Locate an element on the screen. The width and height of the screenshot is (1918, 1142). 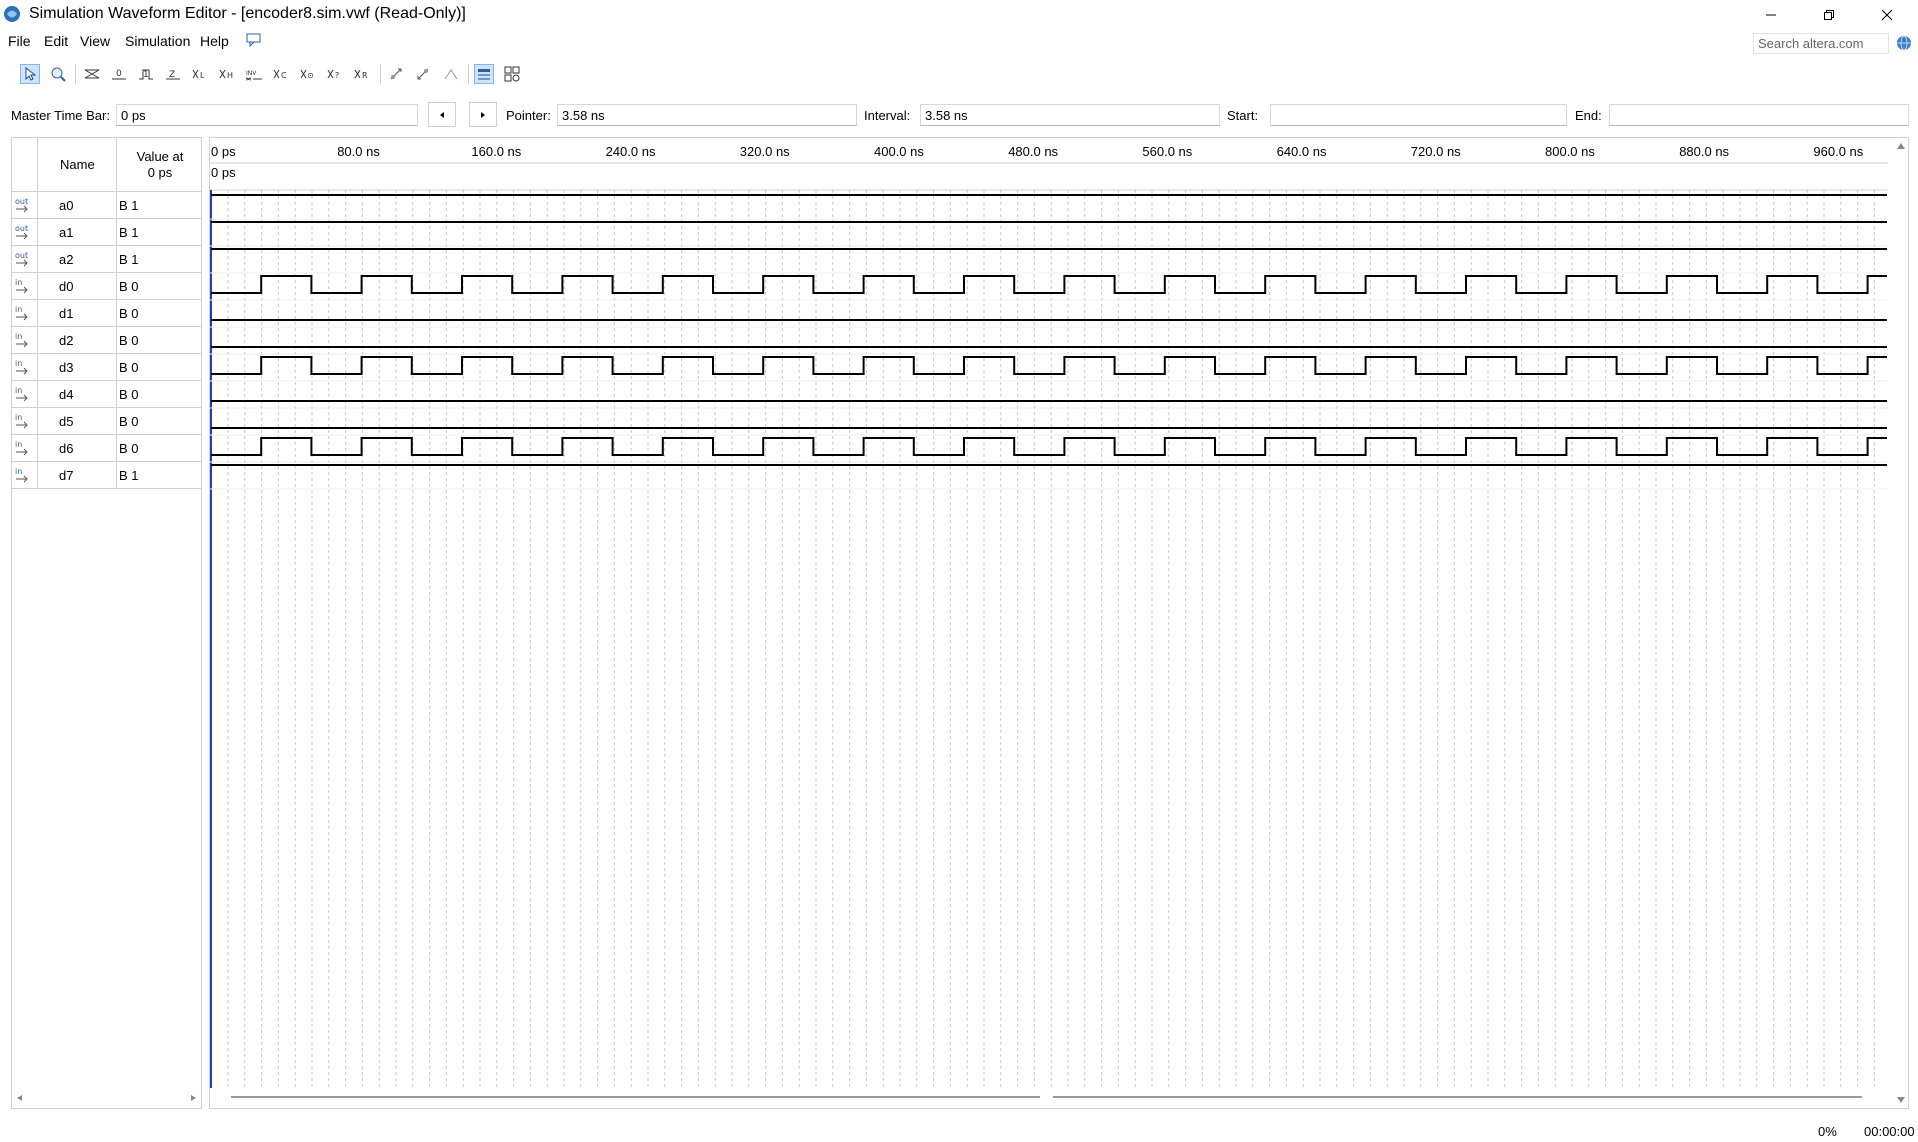
ruler-tick-label: 80.0 ns is located at coordinates (358, 151).